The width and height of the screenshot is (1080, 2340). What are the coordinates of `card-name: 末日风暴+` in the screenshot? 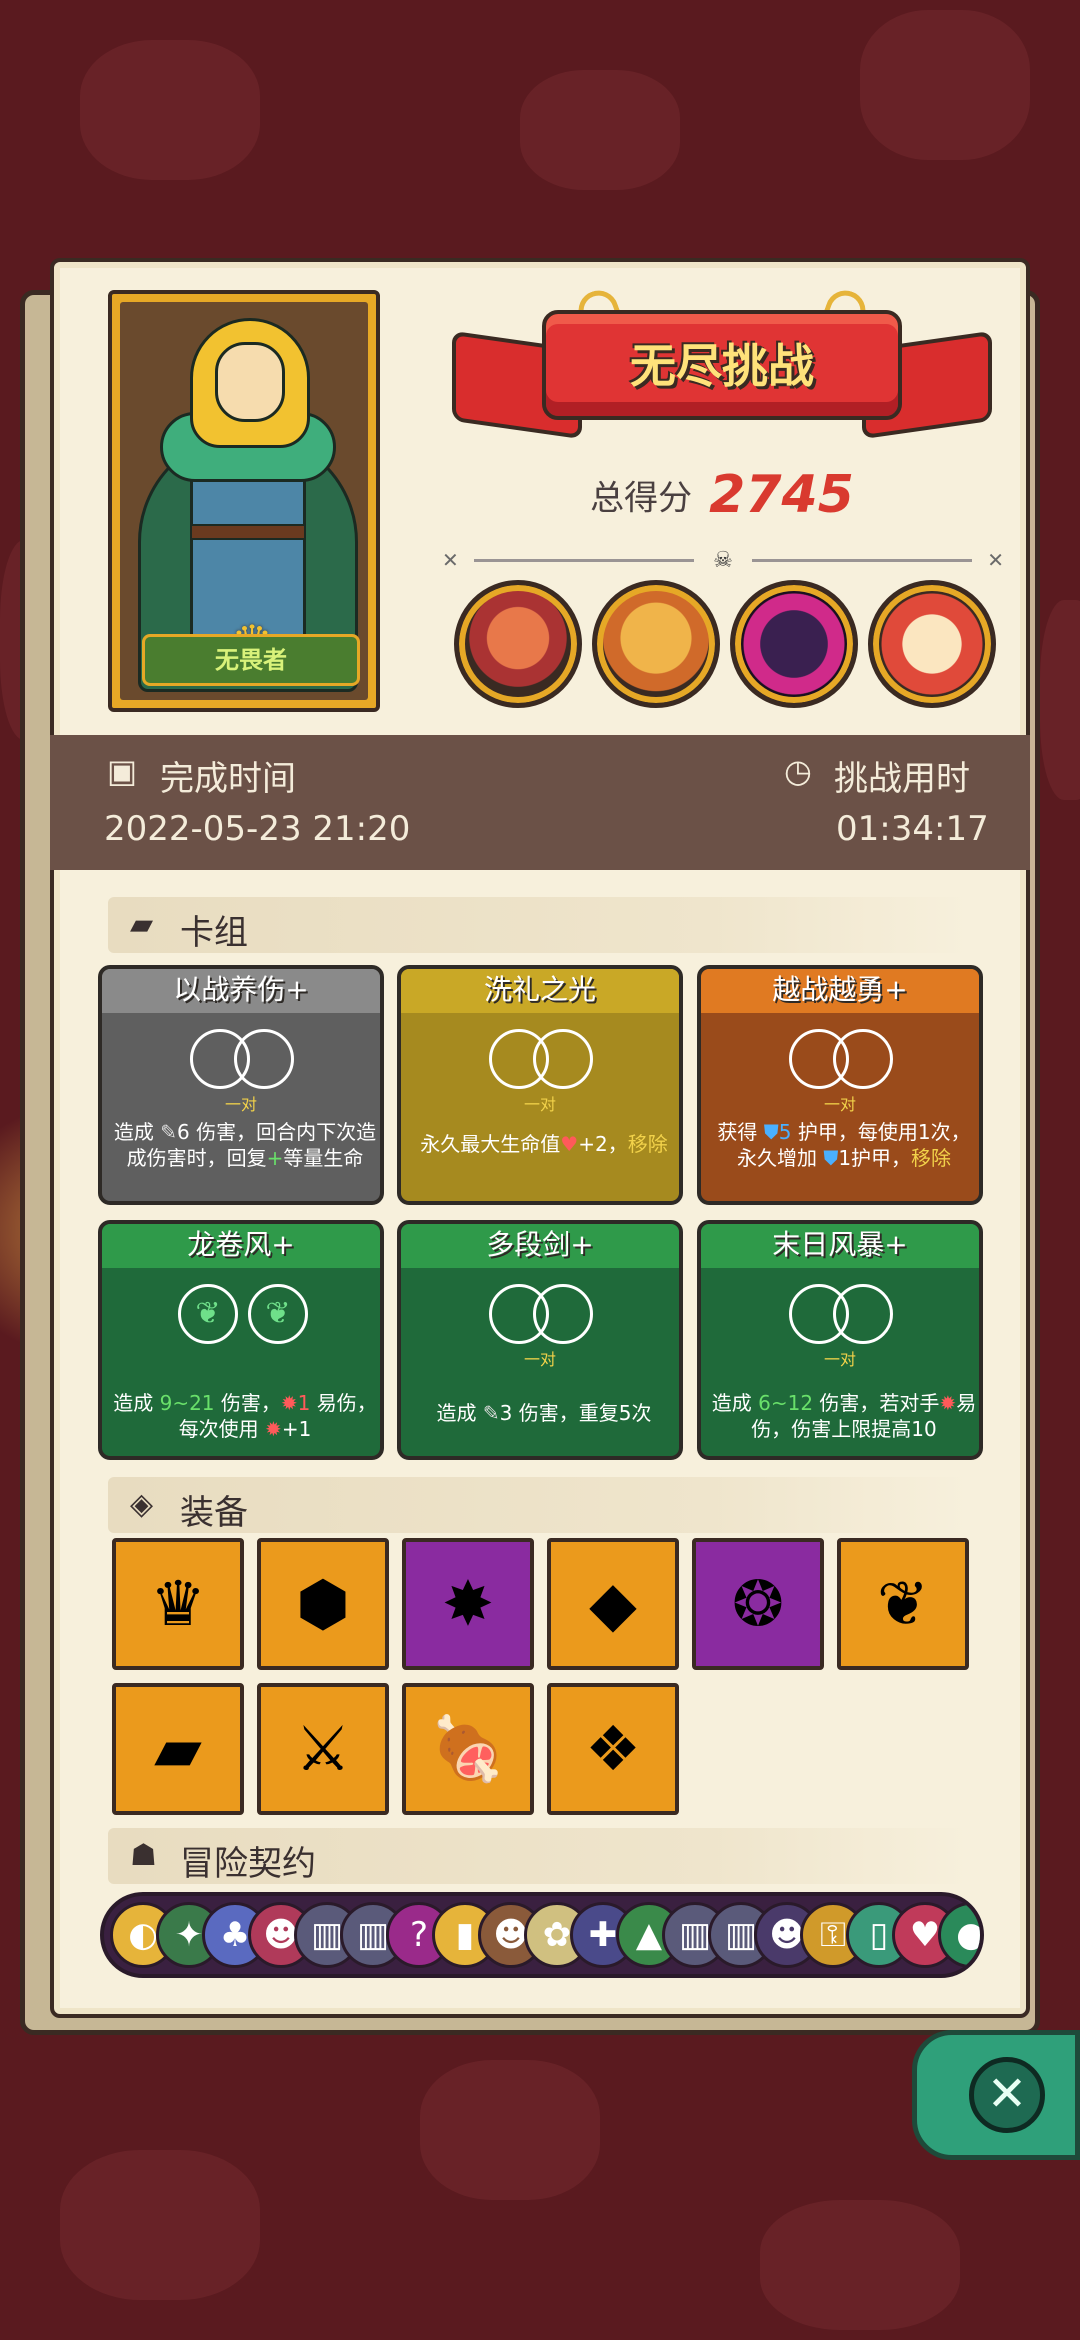 It's located at (840, 1246).